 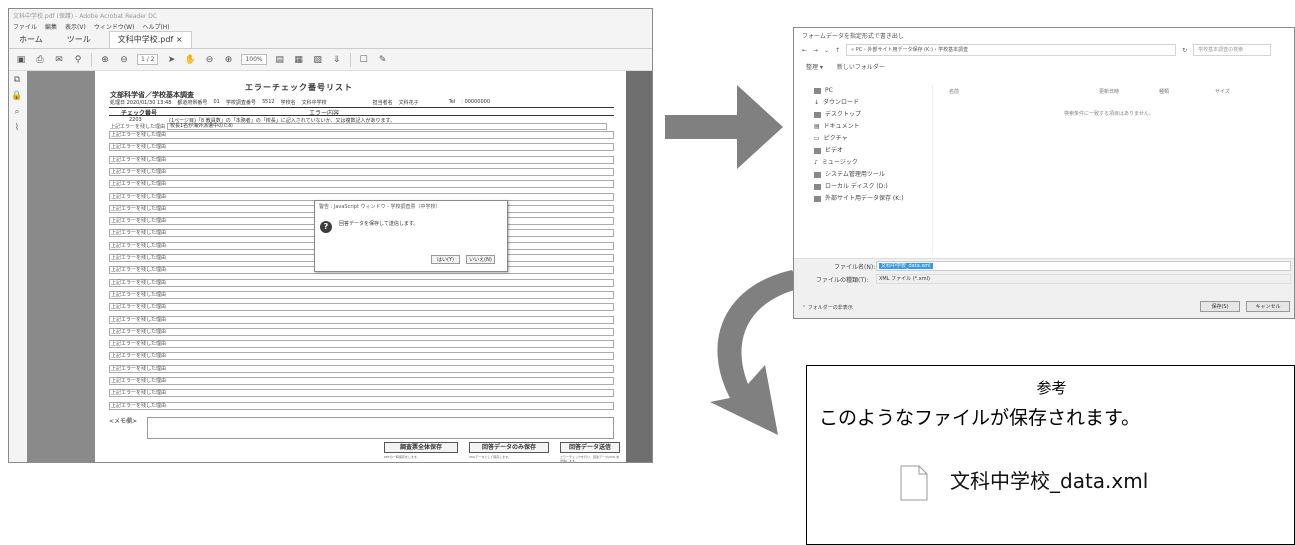 I want to click on filename-value: 文科中学校_data.xml, so click(x=906, y=266).